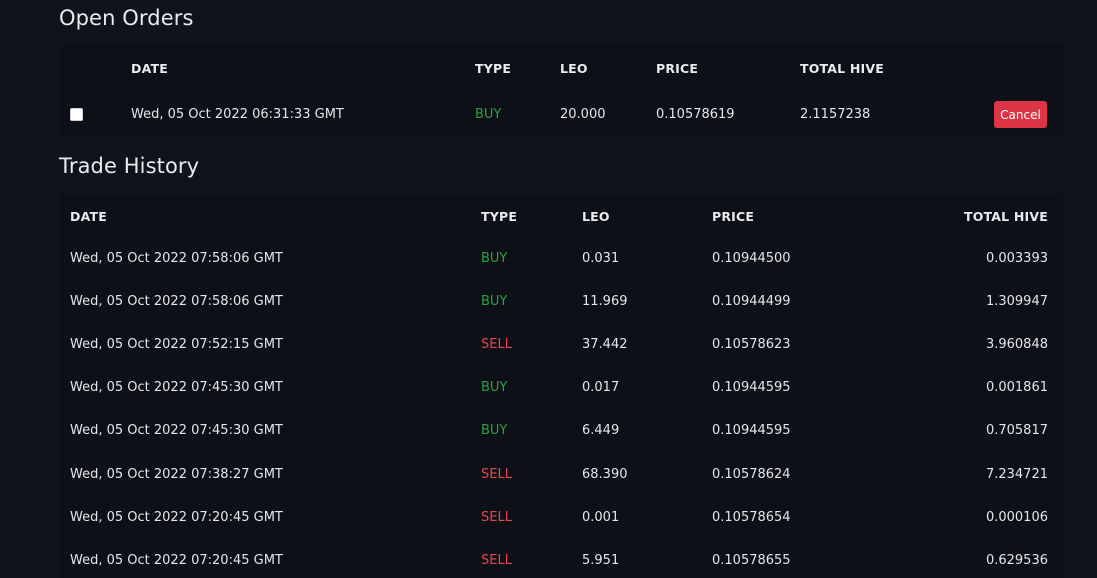 This screenshot has height=578, width=1097. Describe the element at coordinates (176, 474) in the screenshot. I see `trade-date: Wed, 05 Oct 2022 07:38:27 GMT` at that location.